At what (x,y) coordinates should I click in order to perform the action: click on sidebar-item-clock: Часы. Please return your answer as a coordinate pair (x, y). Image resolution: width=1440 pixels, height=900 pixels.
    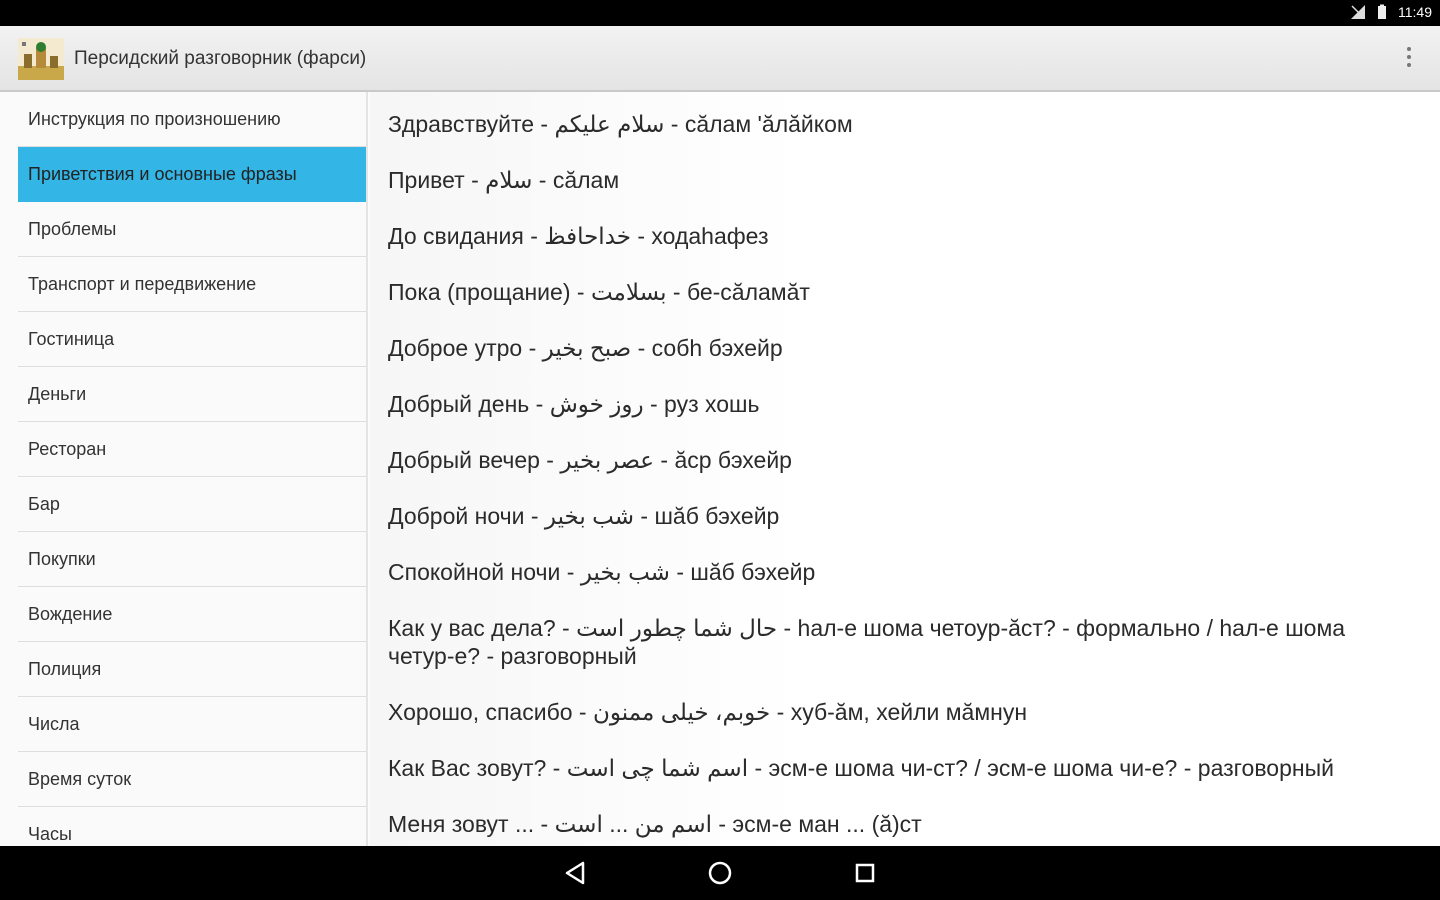
    Looking at the image, I should click on (192, 826).